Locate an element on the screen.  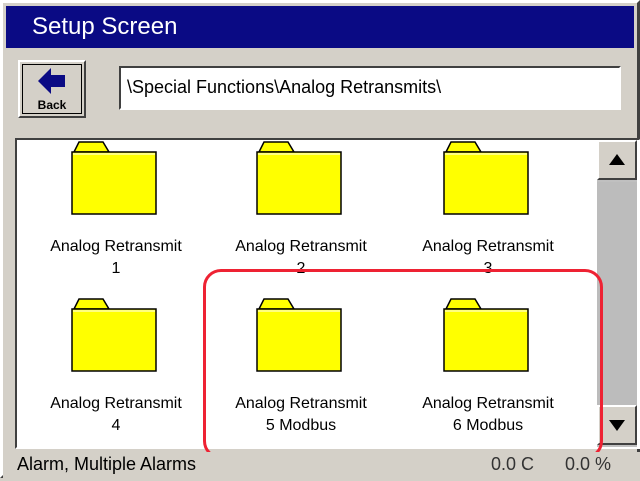
folder-label-line2: 4 is located at coordinates (116, 425).